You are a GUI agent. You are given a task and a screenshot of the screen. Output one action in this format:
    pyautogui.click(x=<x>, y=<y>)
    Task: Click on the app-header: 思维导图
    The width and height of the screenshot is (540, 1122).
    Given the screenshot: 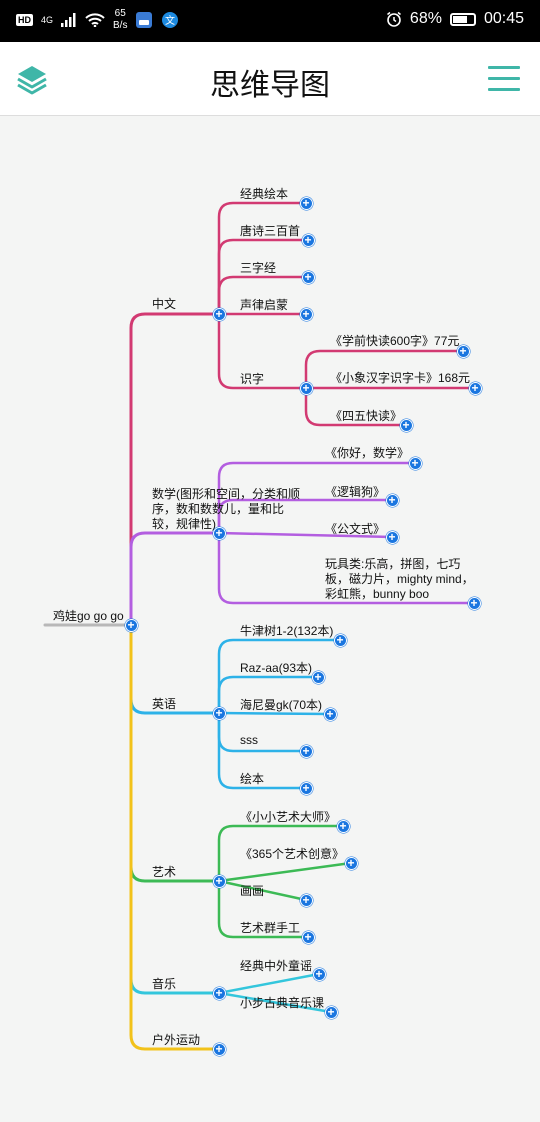 What is the action you would take?
    pyautogui.click(x=270, y=79)
    